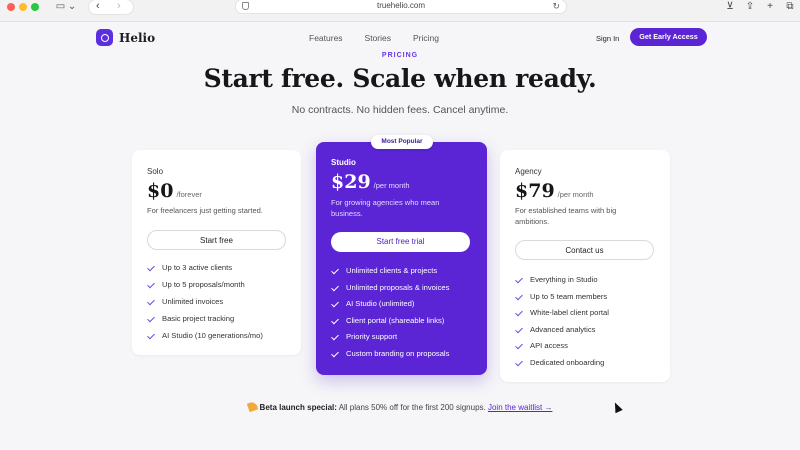  I want to click on browser-toolbar: ▭ ⌄ ‹ › truehelio.com ↻ ⊻ ⇪ + ⧉, so click(400, 11).